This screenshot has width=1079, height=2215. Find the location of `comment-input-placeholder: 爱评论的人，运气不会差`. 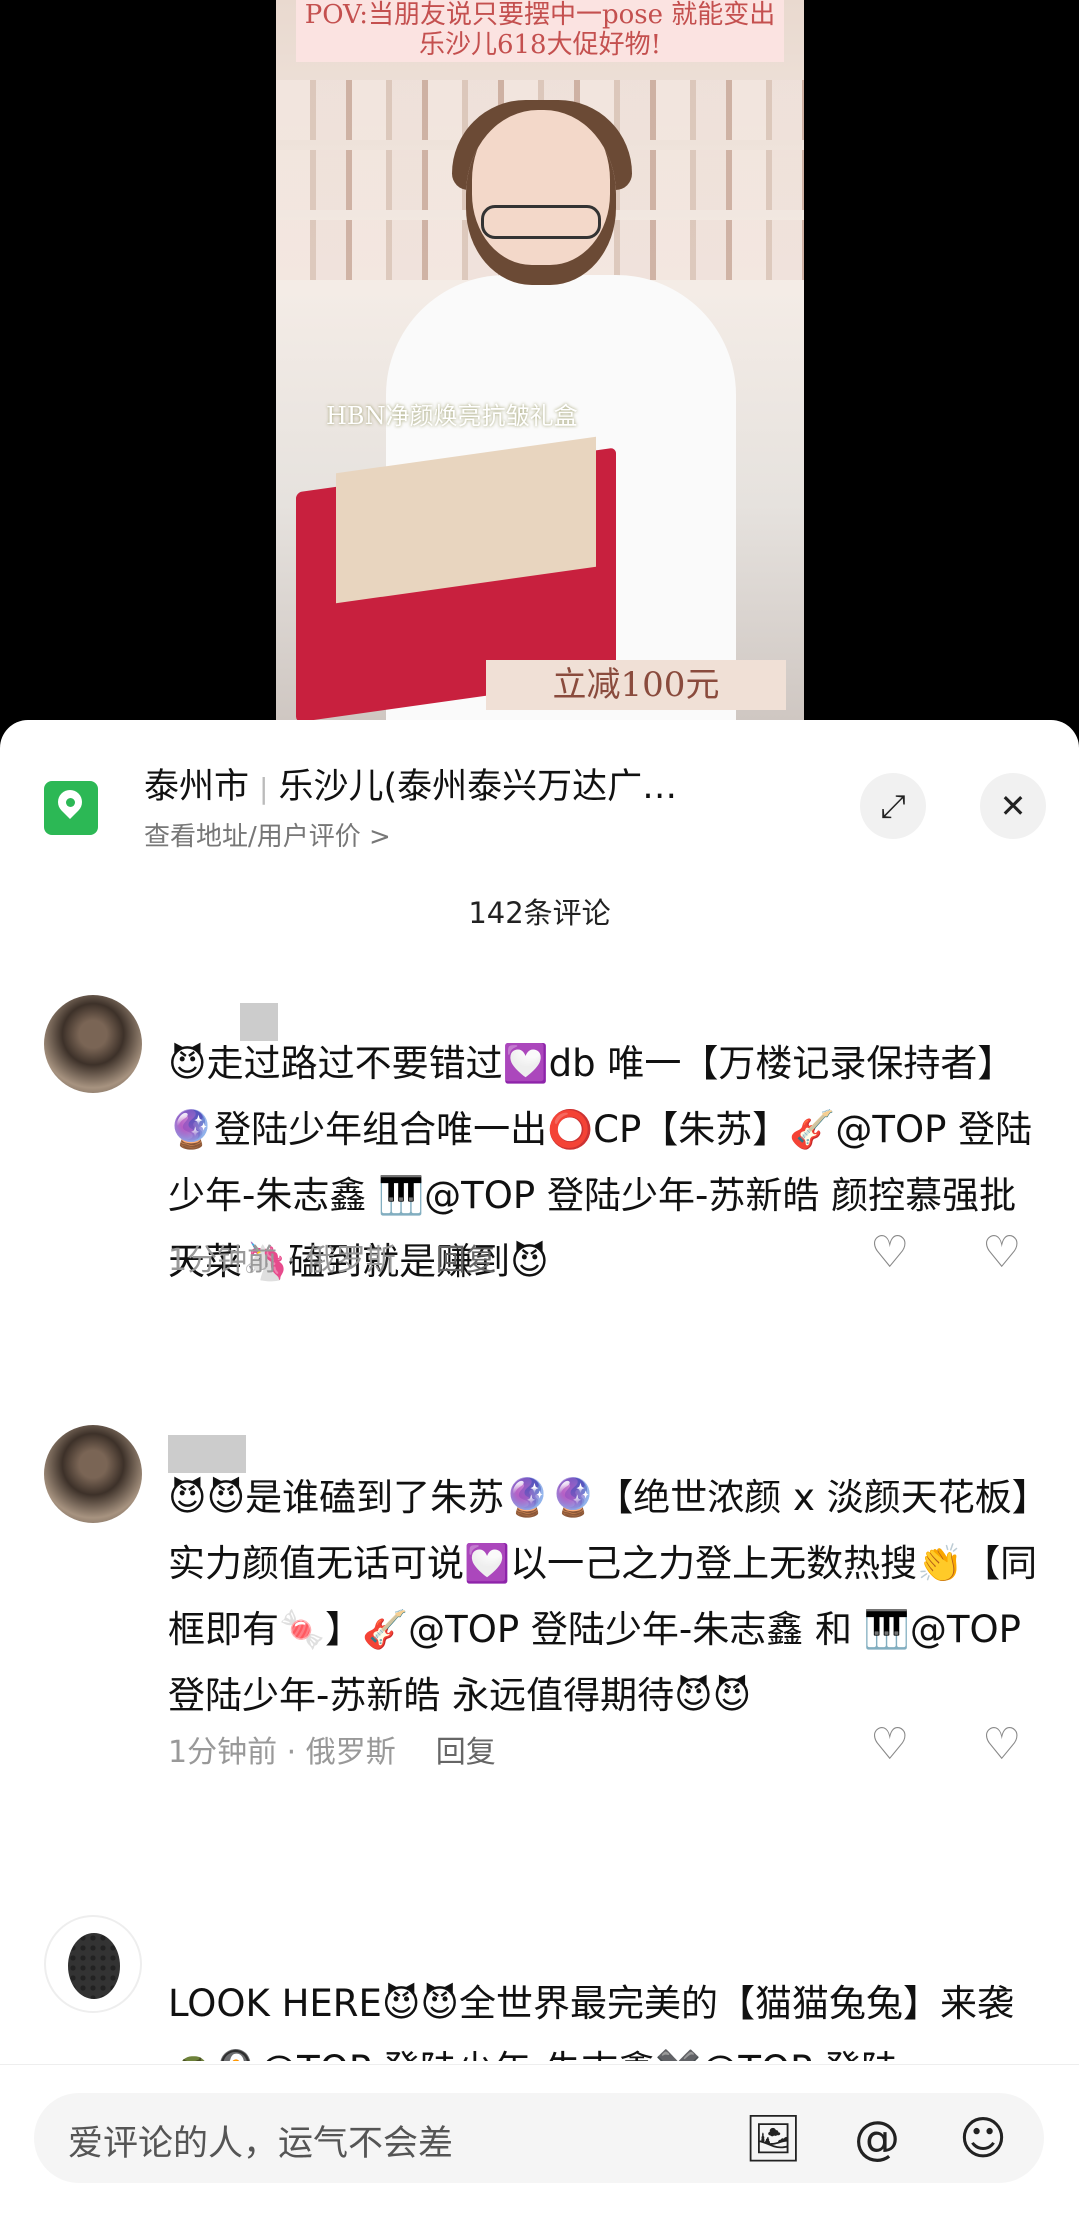

comment-input-placeholder: 爱评论的人，运气不会差 is located at coordinates (261, 2144).